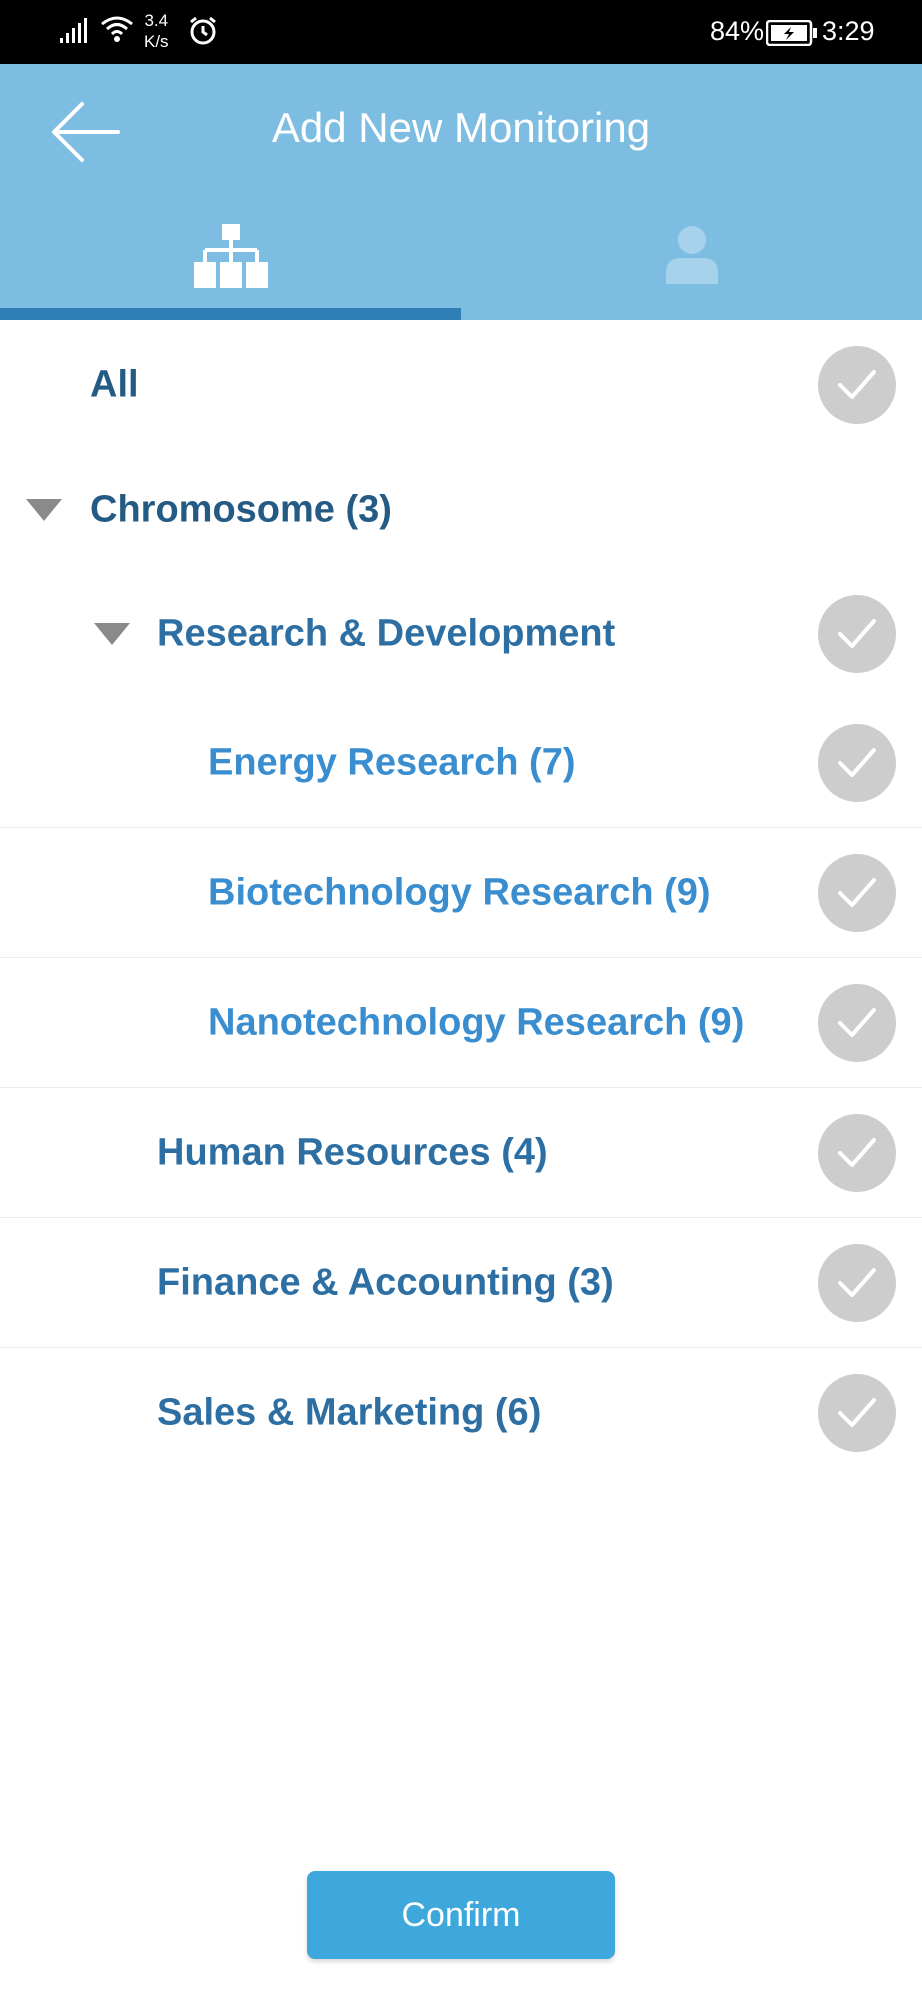  What do you see at coordinates (392, 762) in the screenshot?
I see `item-label: Energy Research (7)` at bounding box center [392, 762].